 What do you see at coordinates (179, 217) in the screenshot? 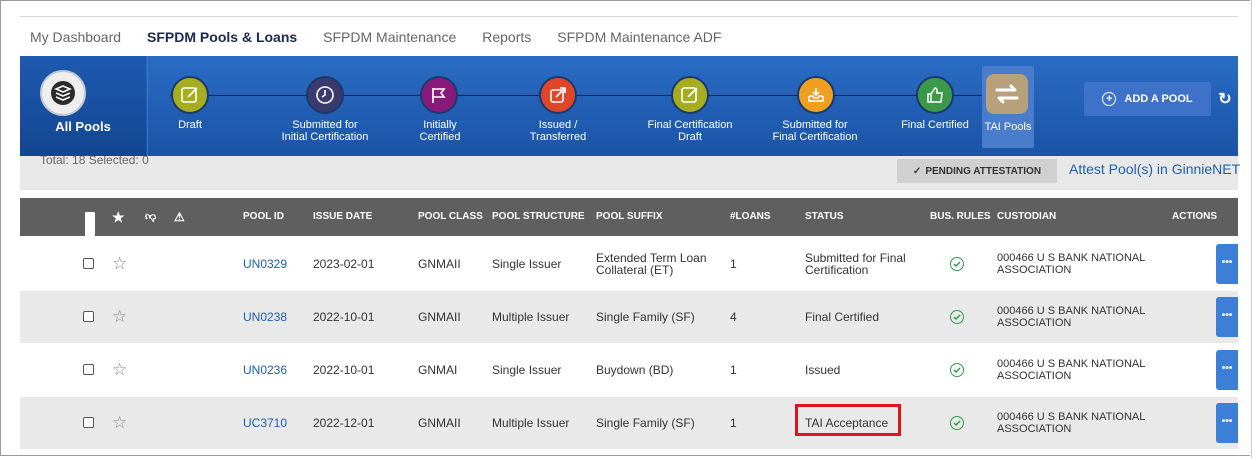
I see `warning-header-icon: ⚠` at bounding box center [179, 217].